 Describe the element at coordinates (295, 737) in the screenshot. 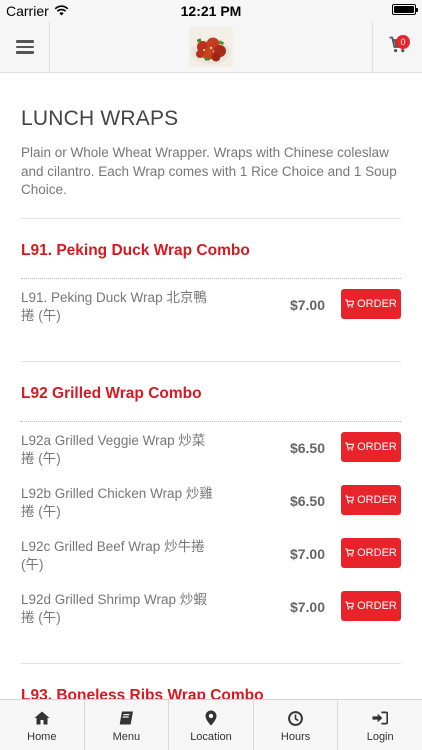

I see `tab-label: Hours` at that location.